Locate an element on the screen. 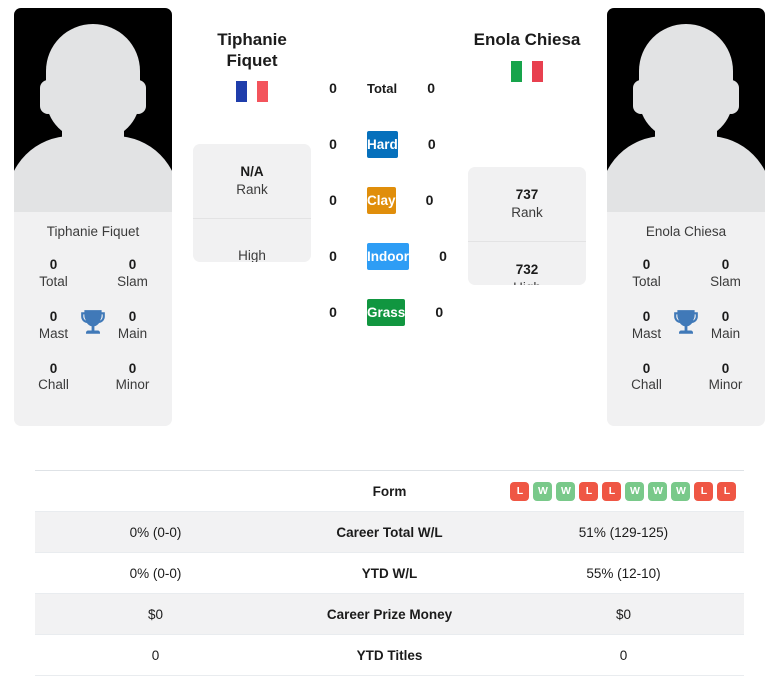 This screenshot has height=699, width=779. left-info-rank-label: Rank is located at coordinates (252, 189).